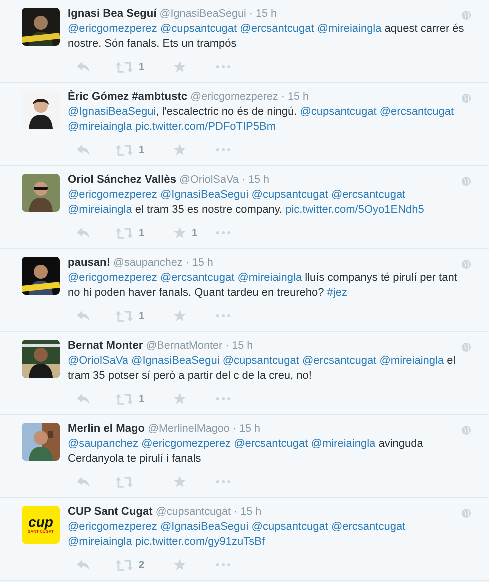 This screenshot has width=489, height=582. Describe the element at coordinates (110, 512) in the screenshot. I see `author-name: CUP Sant Cugat` at that location.